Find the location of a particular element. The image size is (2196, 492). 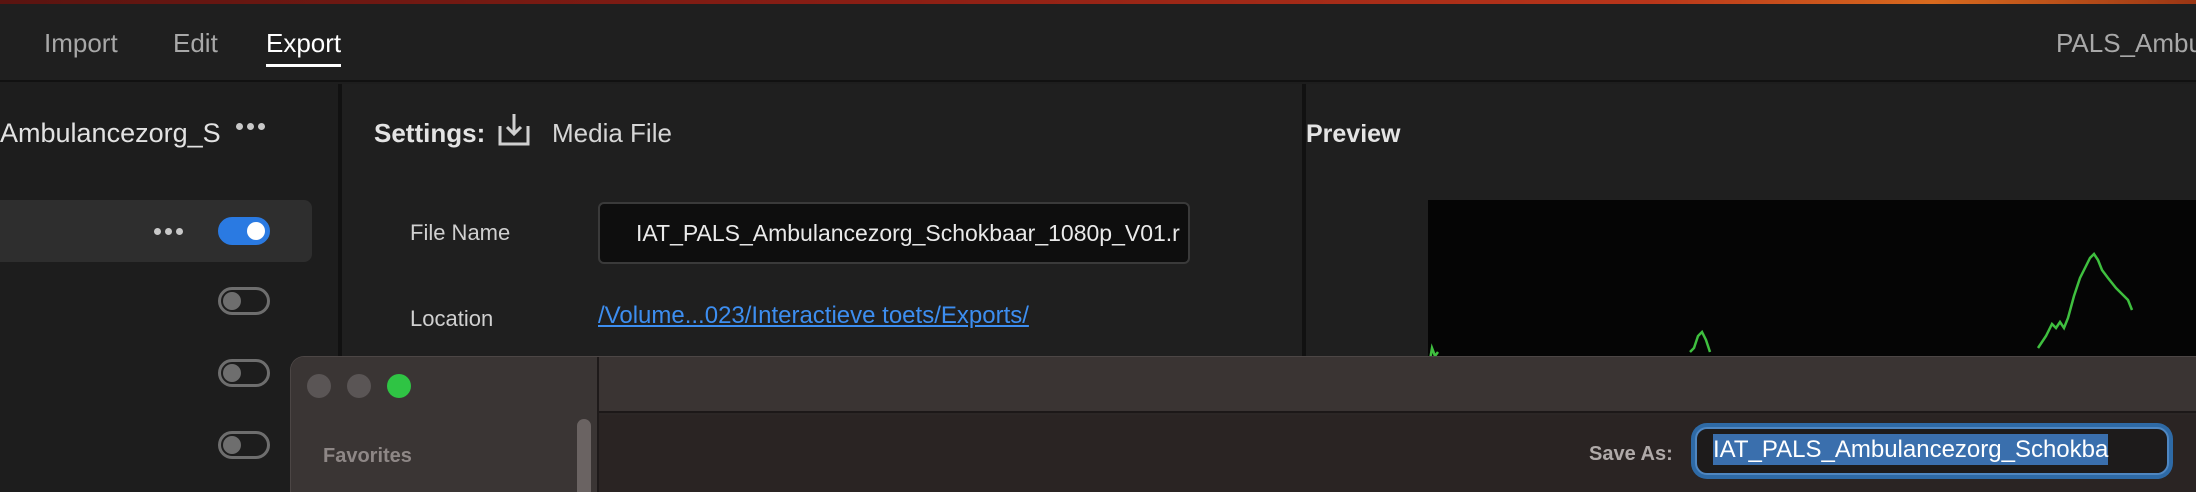

tab-export: Export is located at coordinates (304, 47).